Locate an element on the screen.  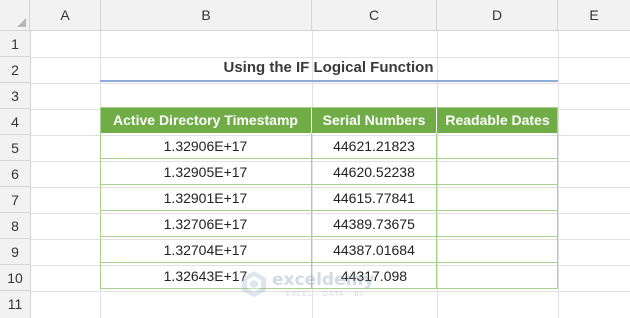
column-header-b: B is located at coordinates (206, 15).